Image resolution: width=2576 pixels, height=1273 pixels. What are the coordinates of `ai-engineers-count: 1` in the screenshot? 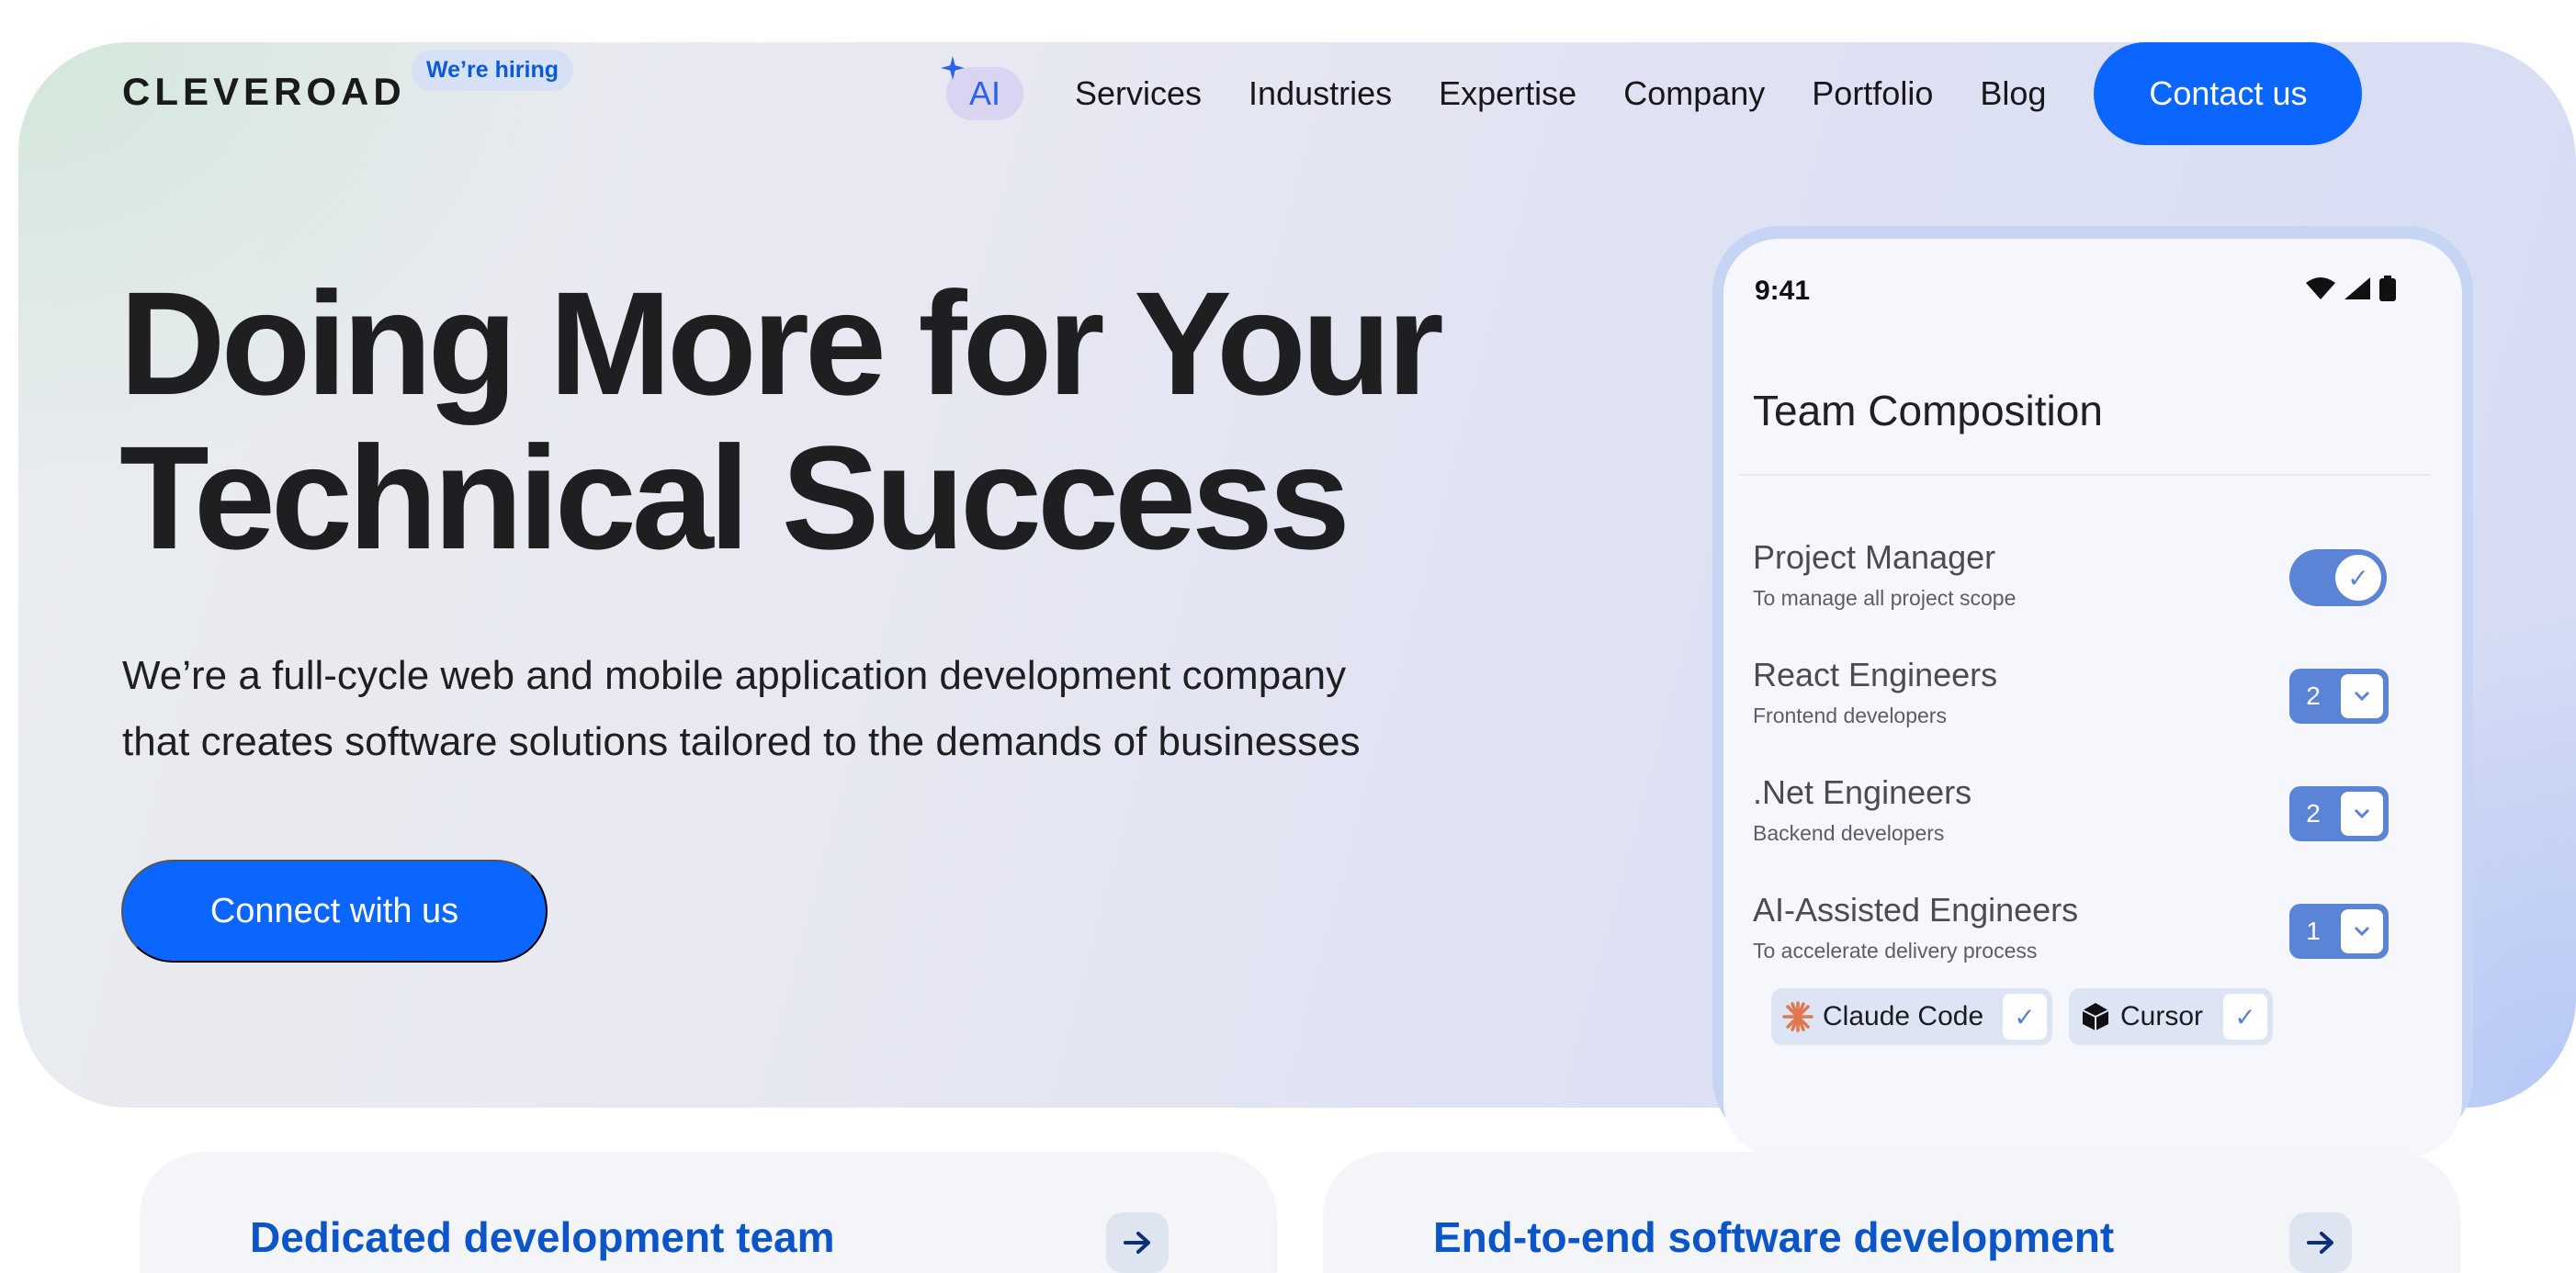 It's located at (2313, 931).